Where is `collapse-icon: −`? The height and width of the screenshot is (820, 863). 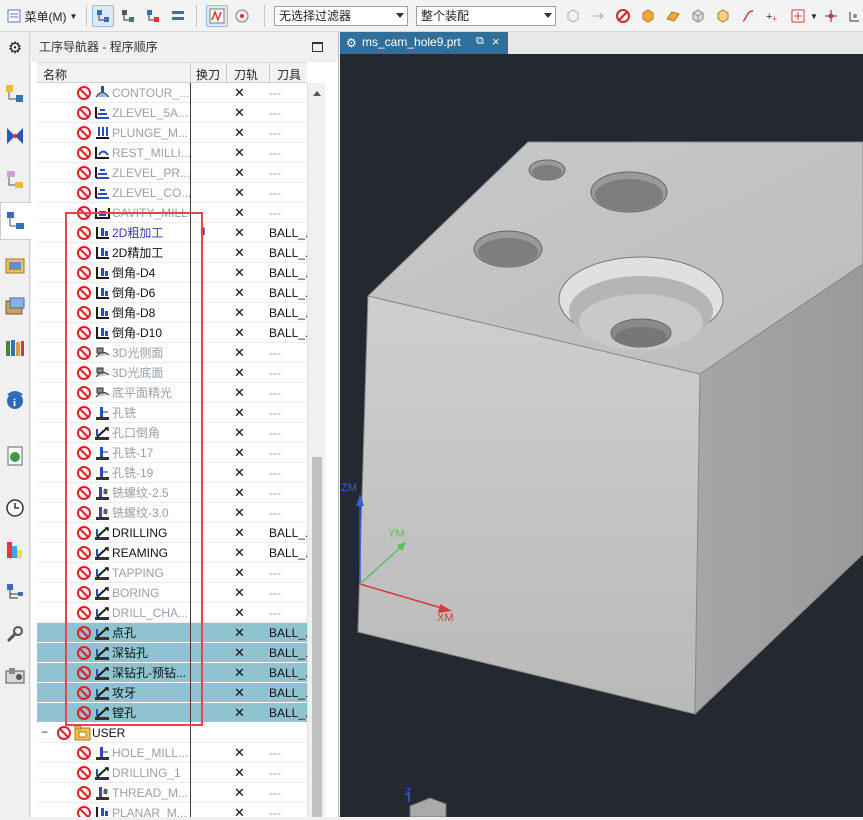
collapse-icon: − is located at coordinates (44, 732).